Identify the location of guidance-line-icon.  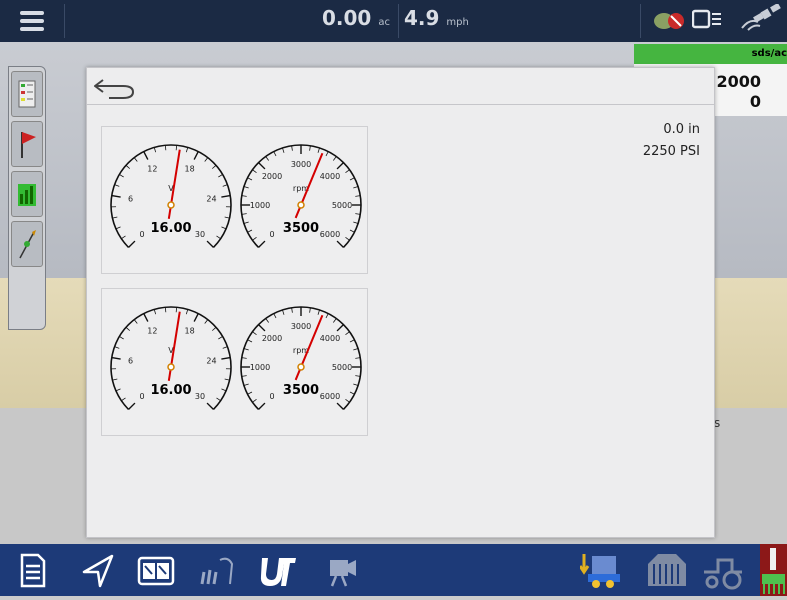
(27, 244).